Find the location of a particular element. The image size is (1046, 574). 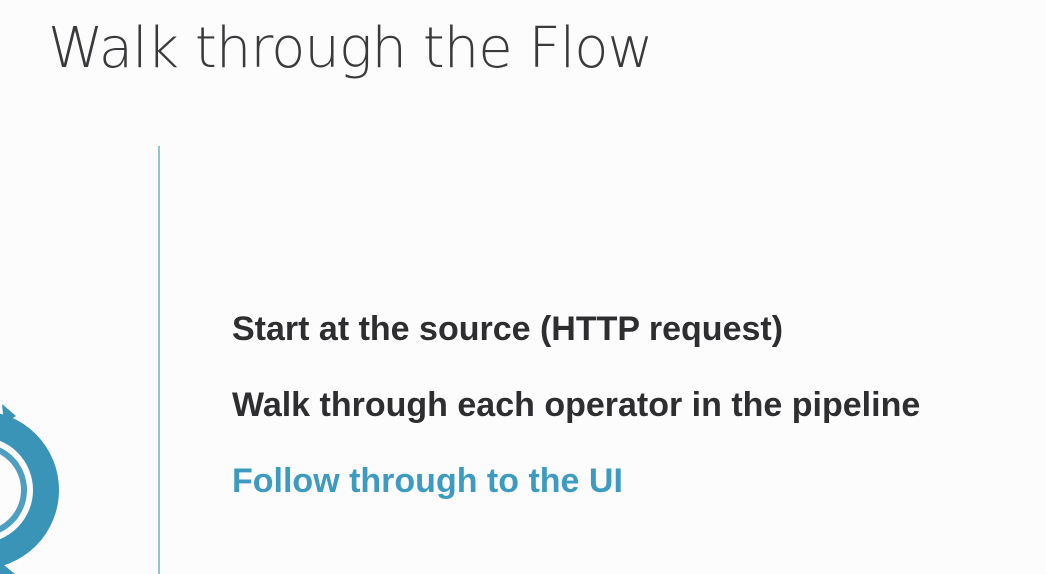

vertical-divider is located at coordinates (159, 360).